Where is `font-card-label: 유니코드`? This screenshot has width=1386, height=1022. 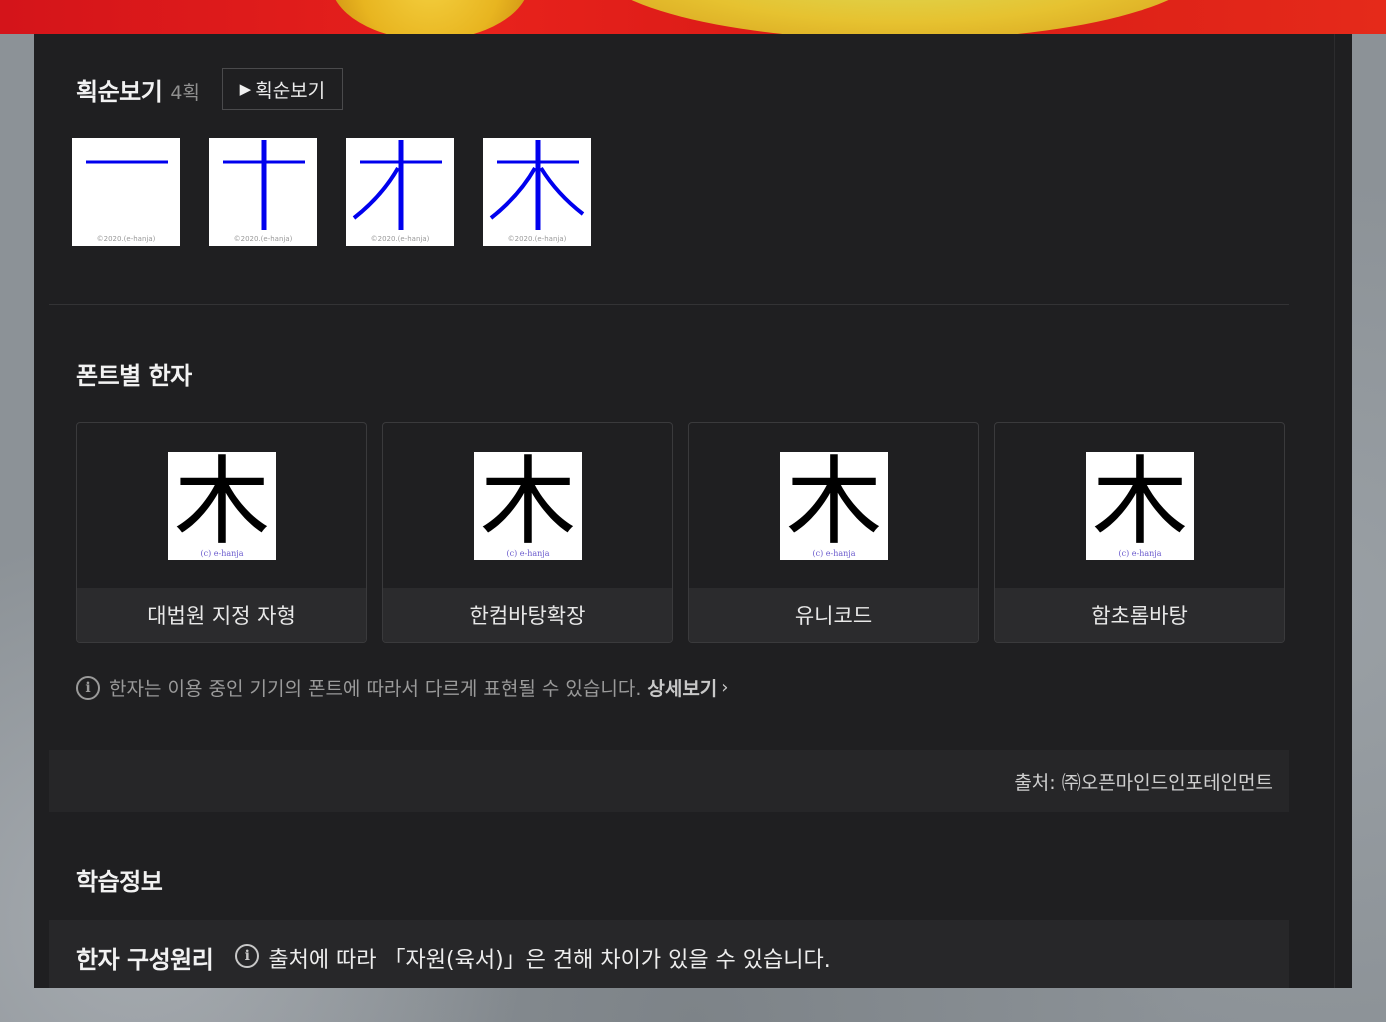 font-card-label: 유니코드 is located at coordinates (833, 615).